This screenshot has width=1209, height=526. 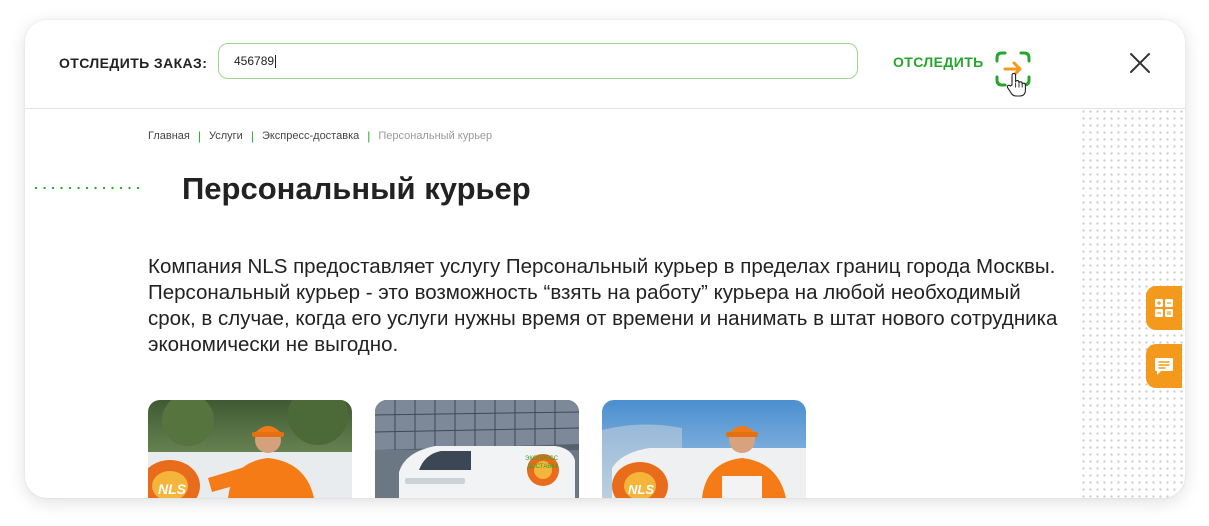 What do you see at coordinates (543, 467) in the screenshot?
I see `van-side-text-2: ДОСТАВКА` at bounding box center [543, 467].